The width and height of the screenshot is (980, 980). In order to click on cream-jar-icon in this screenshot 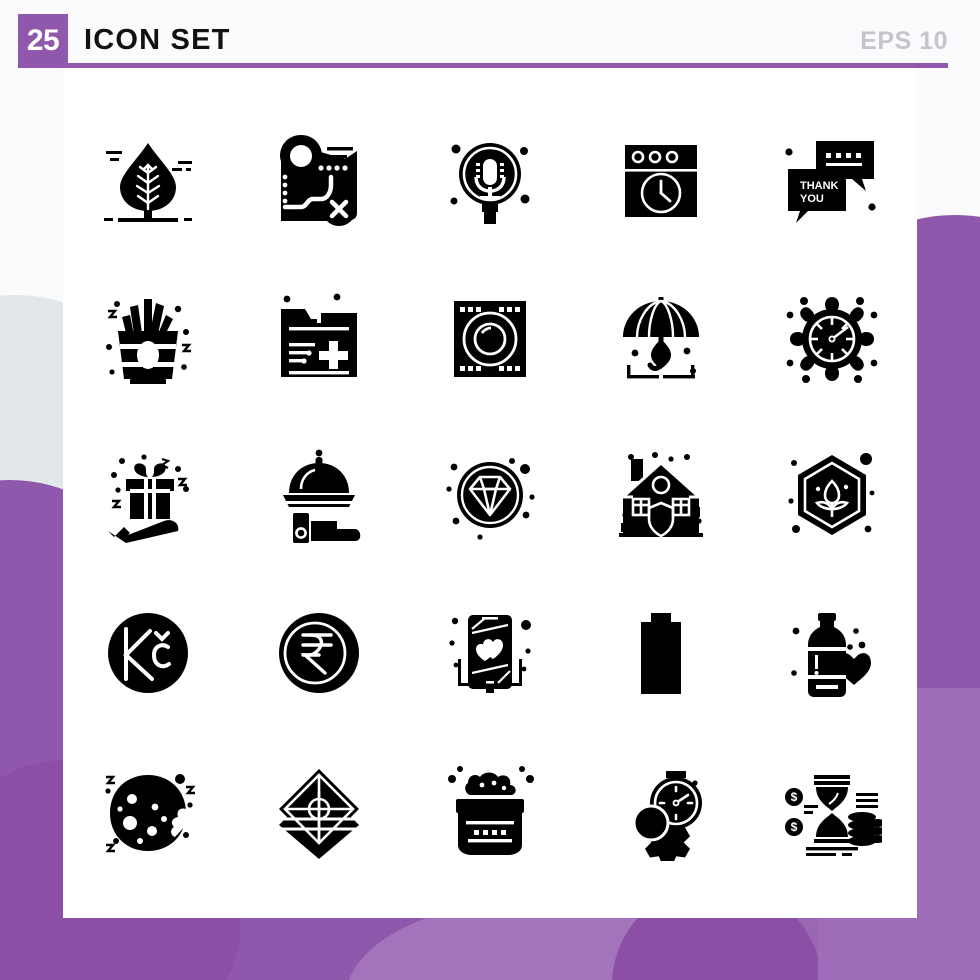, I will do `click(490, 810)`.